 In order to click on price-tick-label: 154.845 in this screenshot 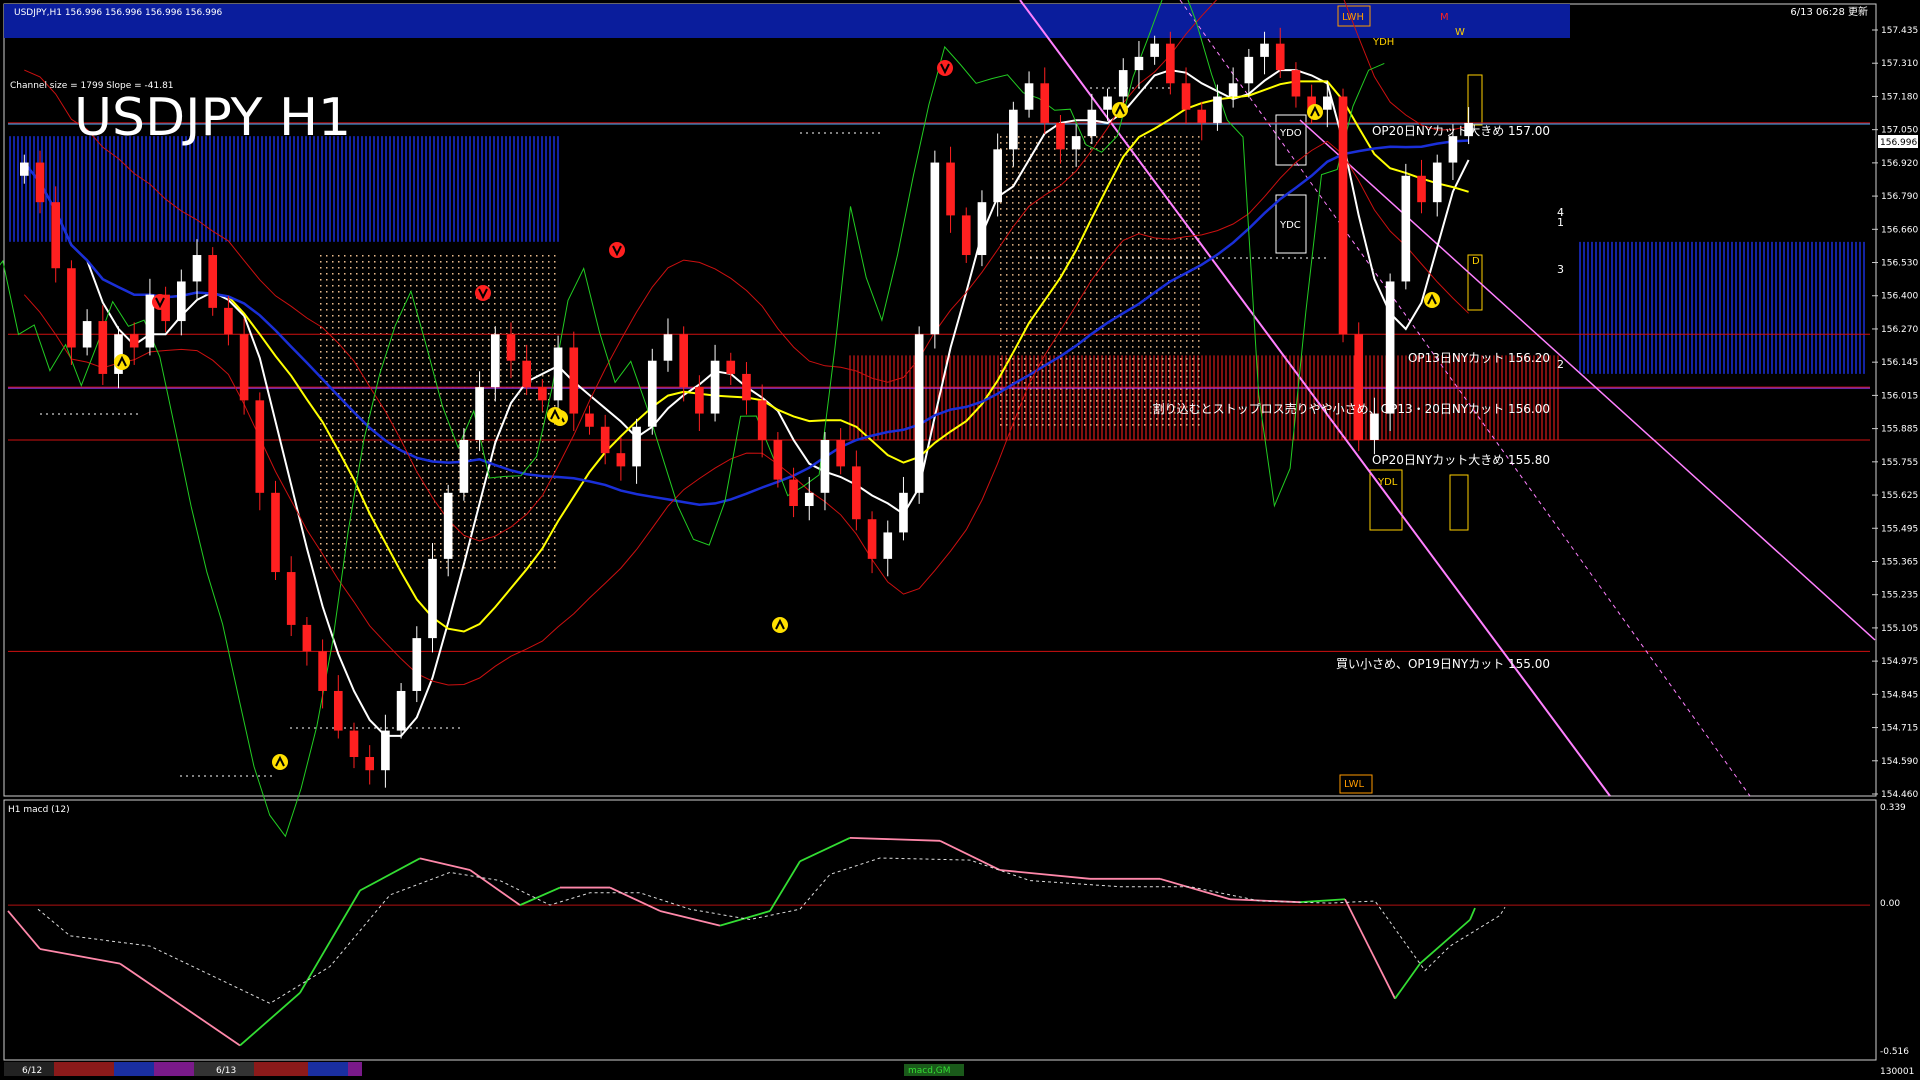, I will do `click(1899, 695)`.